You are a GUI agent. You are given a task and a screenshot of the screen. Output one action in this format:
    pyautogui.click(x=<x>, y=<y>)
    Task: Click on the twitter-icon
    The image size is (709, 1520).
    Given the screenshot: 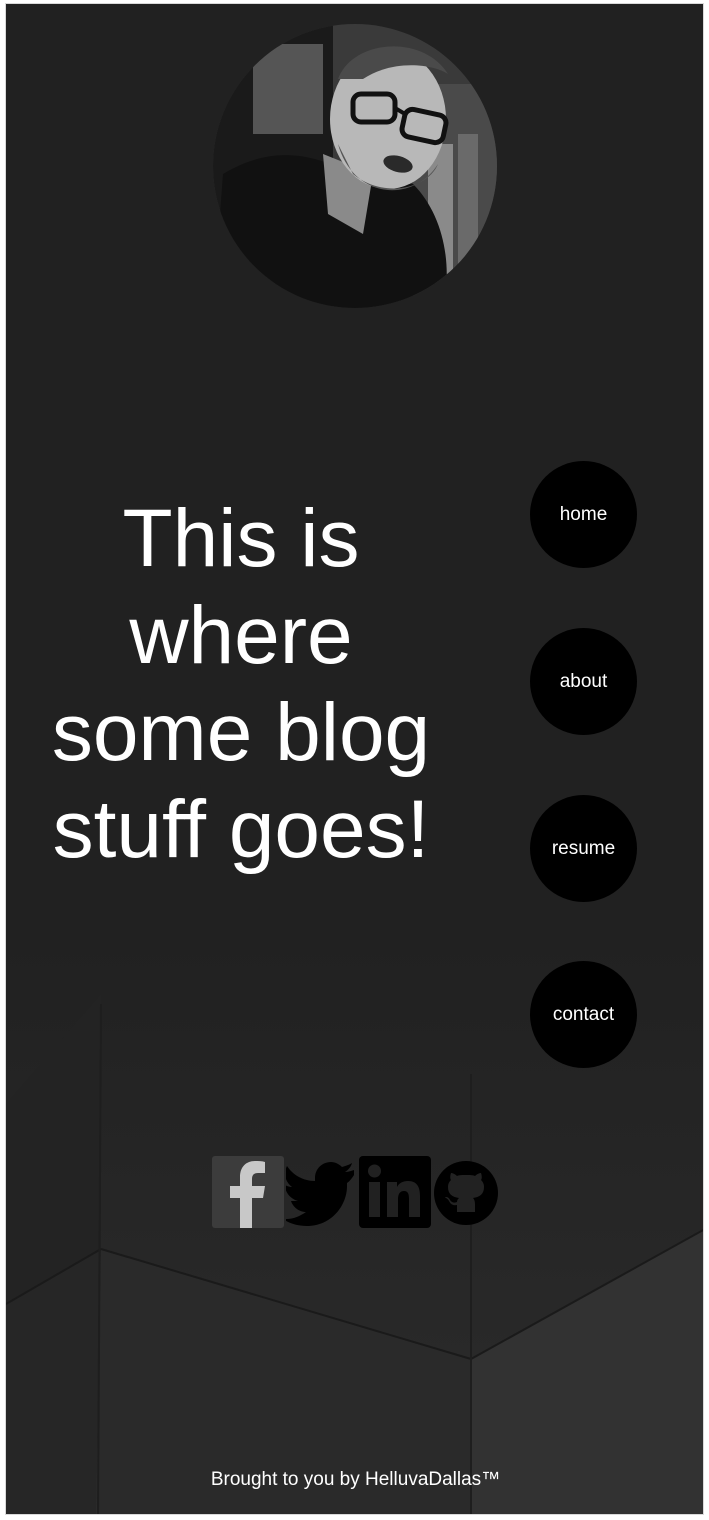 What is the action you would take?
    pyautogui.click(x=318, y=1194)
    